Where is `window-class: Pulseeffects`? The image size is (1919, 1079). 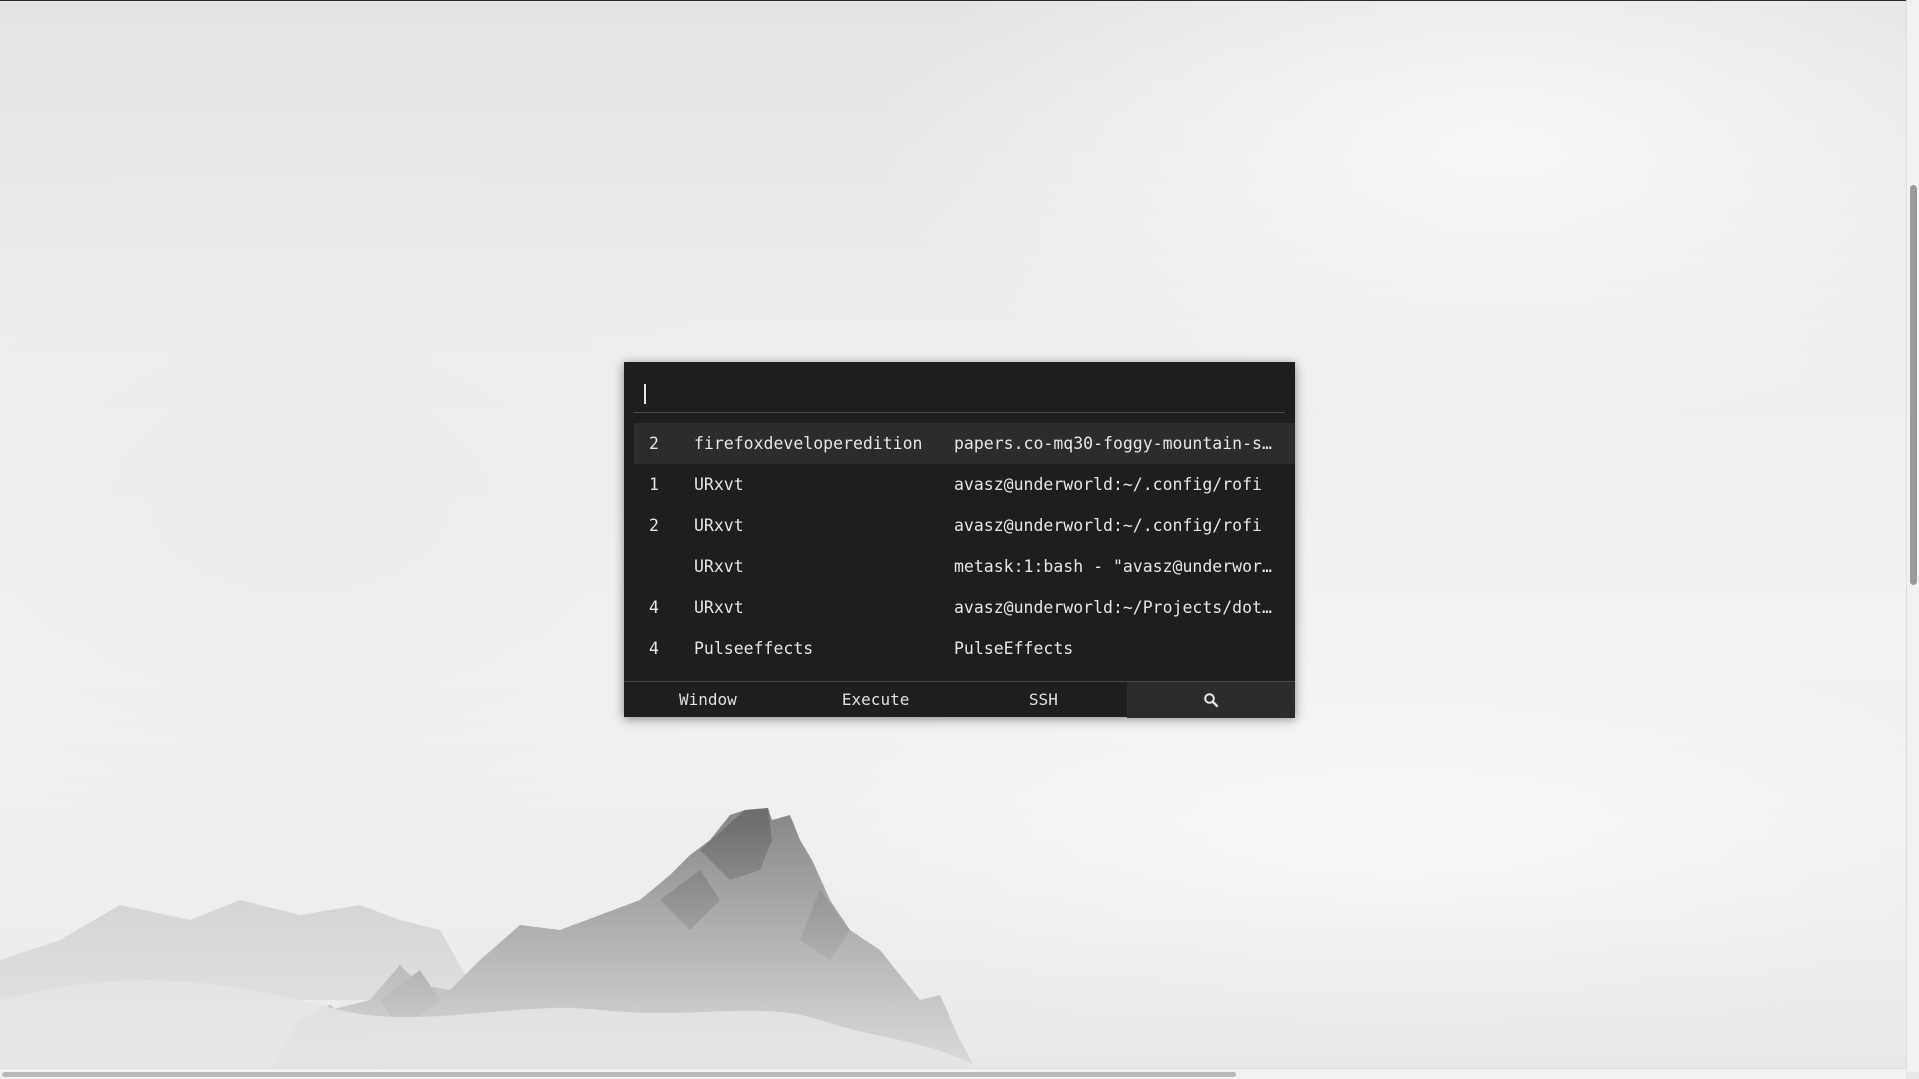
window-class: Pulseeffects is located at coordinates (754, 648).